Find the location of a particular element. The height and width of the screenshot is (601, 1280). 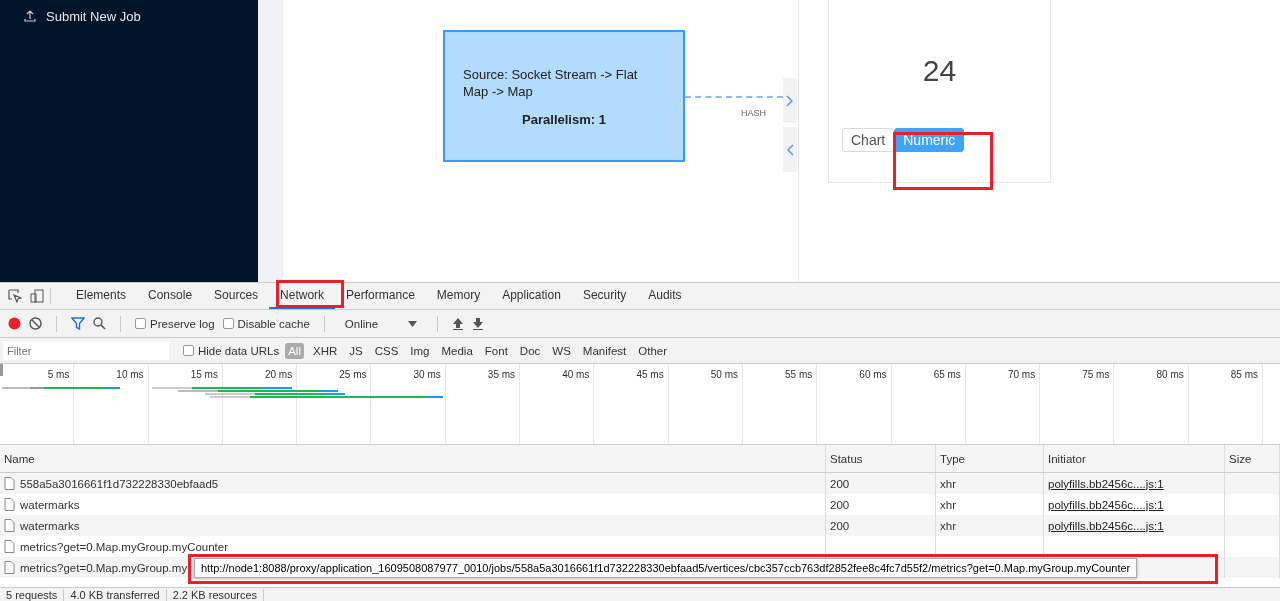

timeline-tick: 60 ms is located at coordinates (873, 374).